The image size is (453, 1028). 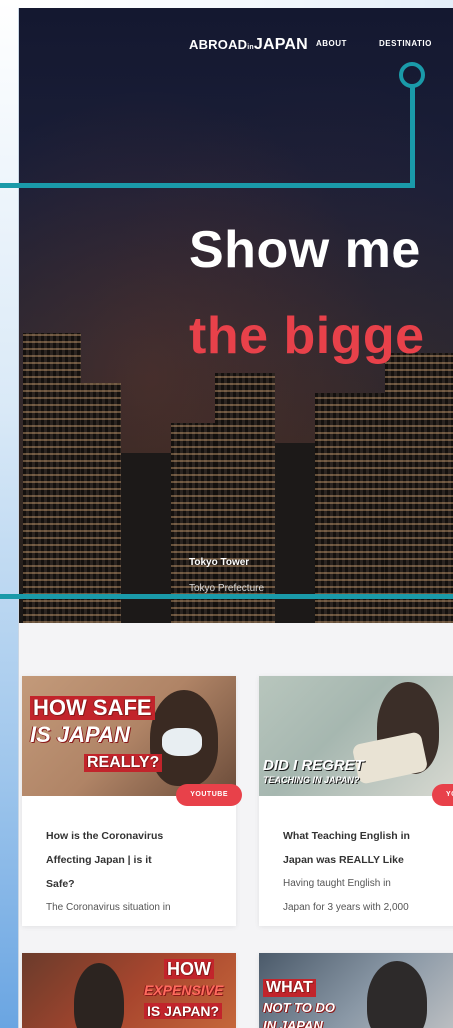 I want to click on video-thumbnail: HOW SAFE IS JAPAN REALLY?, so click(x=129, y=736).